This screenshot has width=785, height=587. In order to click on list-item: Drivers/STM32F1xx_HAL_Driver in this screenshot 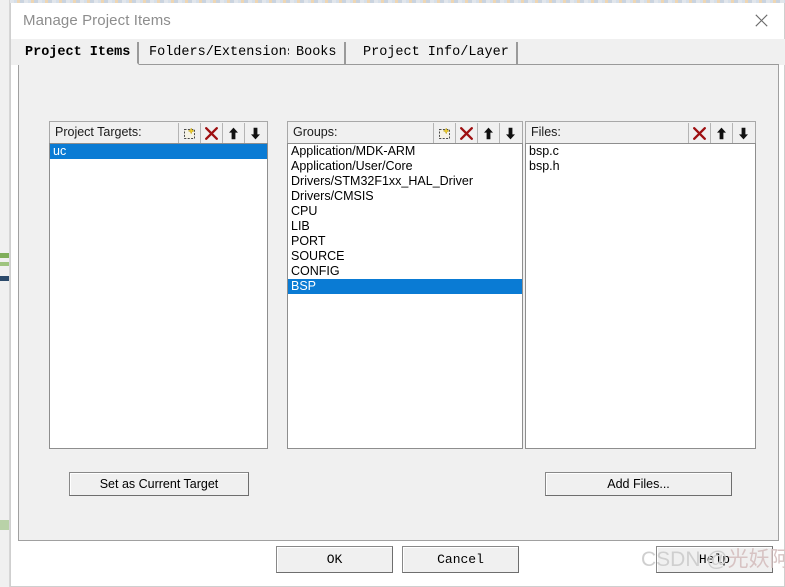, I will do `click(405, 181)`.